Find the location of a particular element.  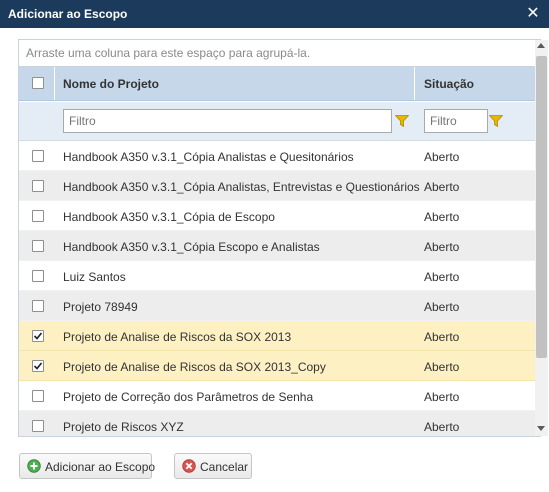

plus-circle-icon is located at coordinates (34, 466).